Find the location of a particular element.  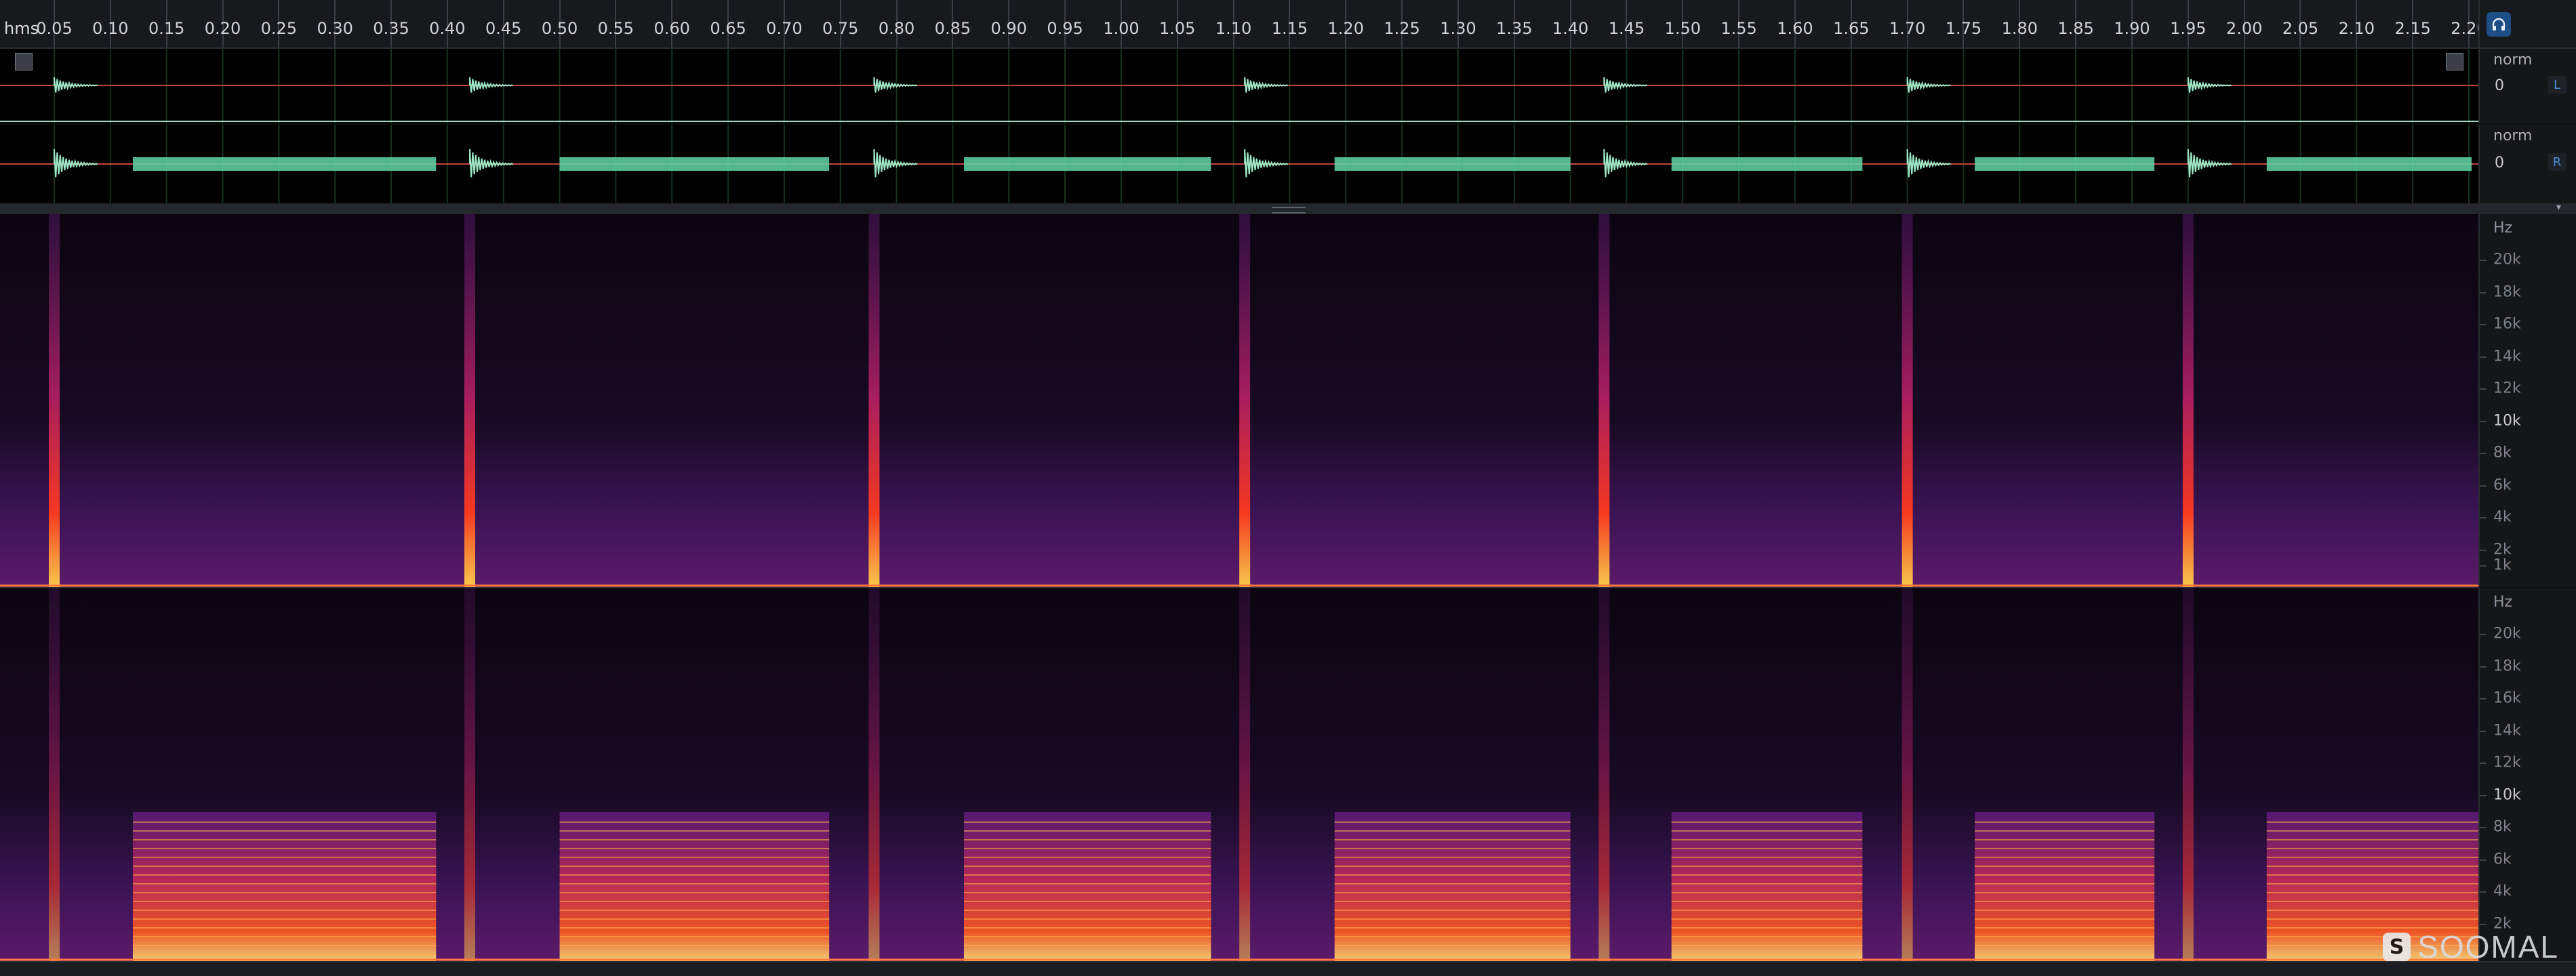

ruler-tick-label: 1.95 is located at coordinates (2188, 29).